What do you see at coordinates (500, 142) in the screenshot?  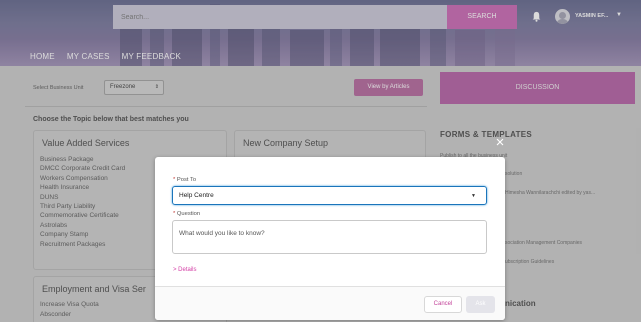 I see `close-icon: ×` at bounding box center [500, 142].